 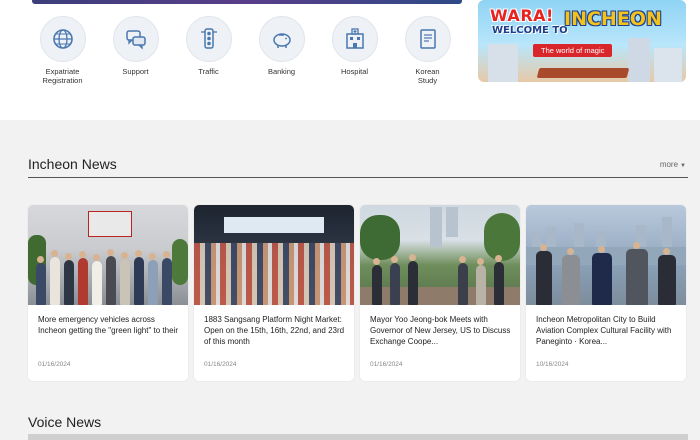 What do you see at coordinates (281, 71) in the screenshot?
I see `quick-menu-label: Banking` at bounding box center [281, 71].